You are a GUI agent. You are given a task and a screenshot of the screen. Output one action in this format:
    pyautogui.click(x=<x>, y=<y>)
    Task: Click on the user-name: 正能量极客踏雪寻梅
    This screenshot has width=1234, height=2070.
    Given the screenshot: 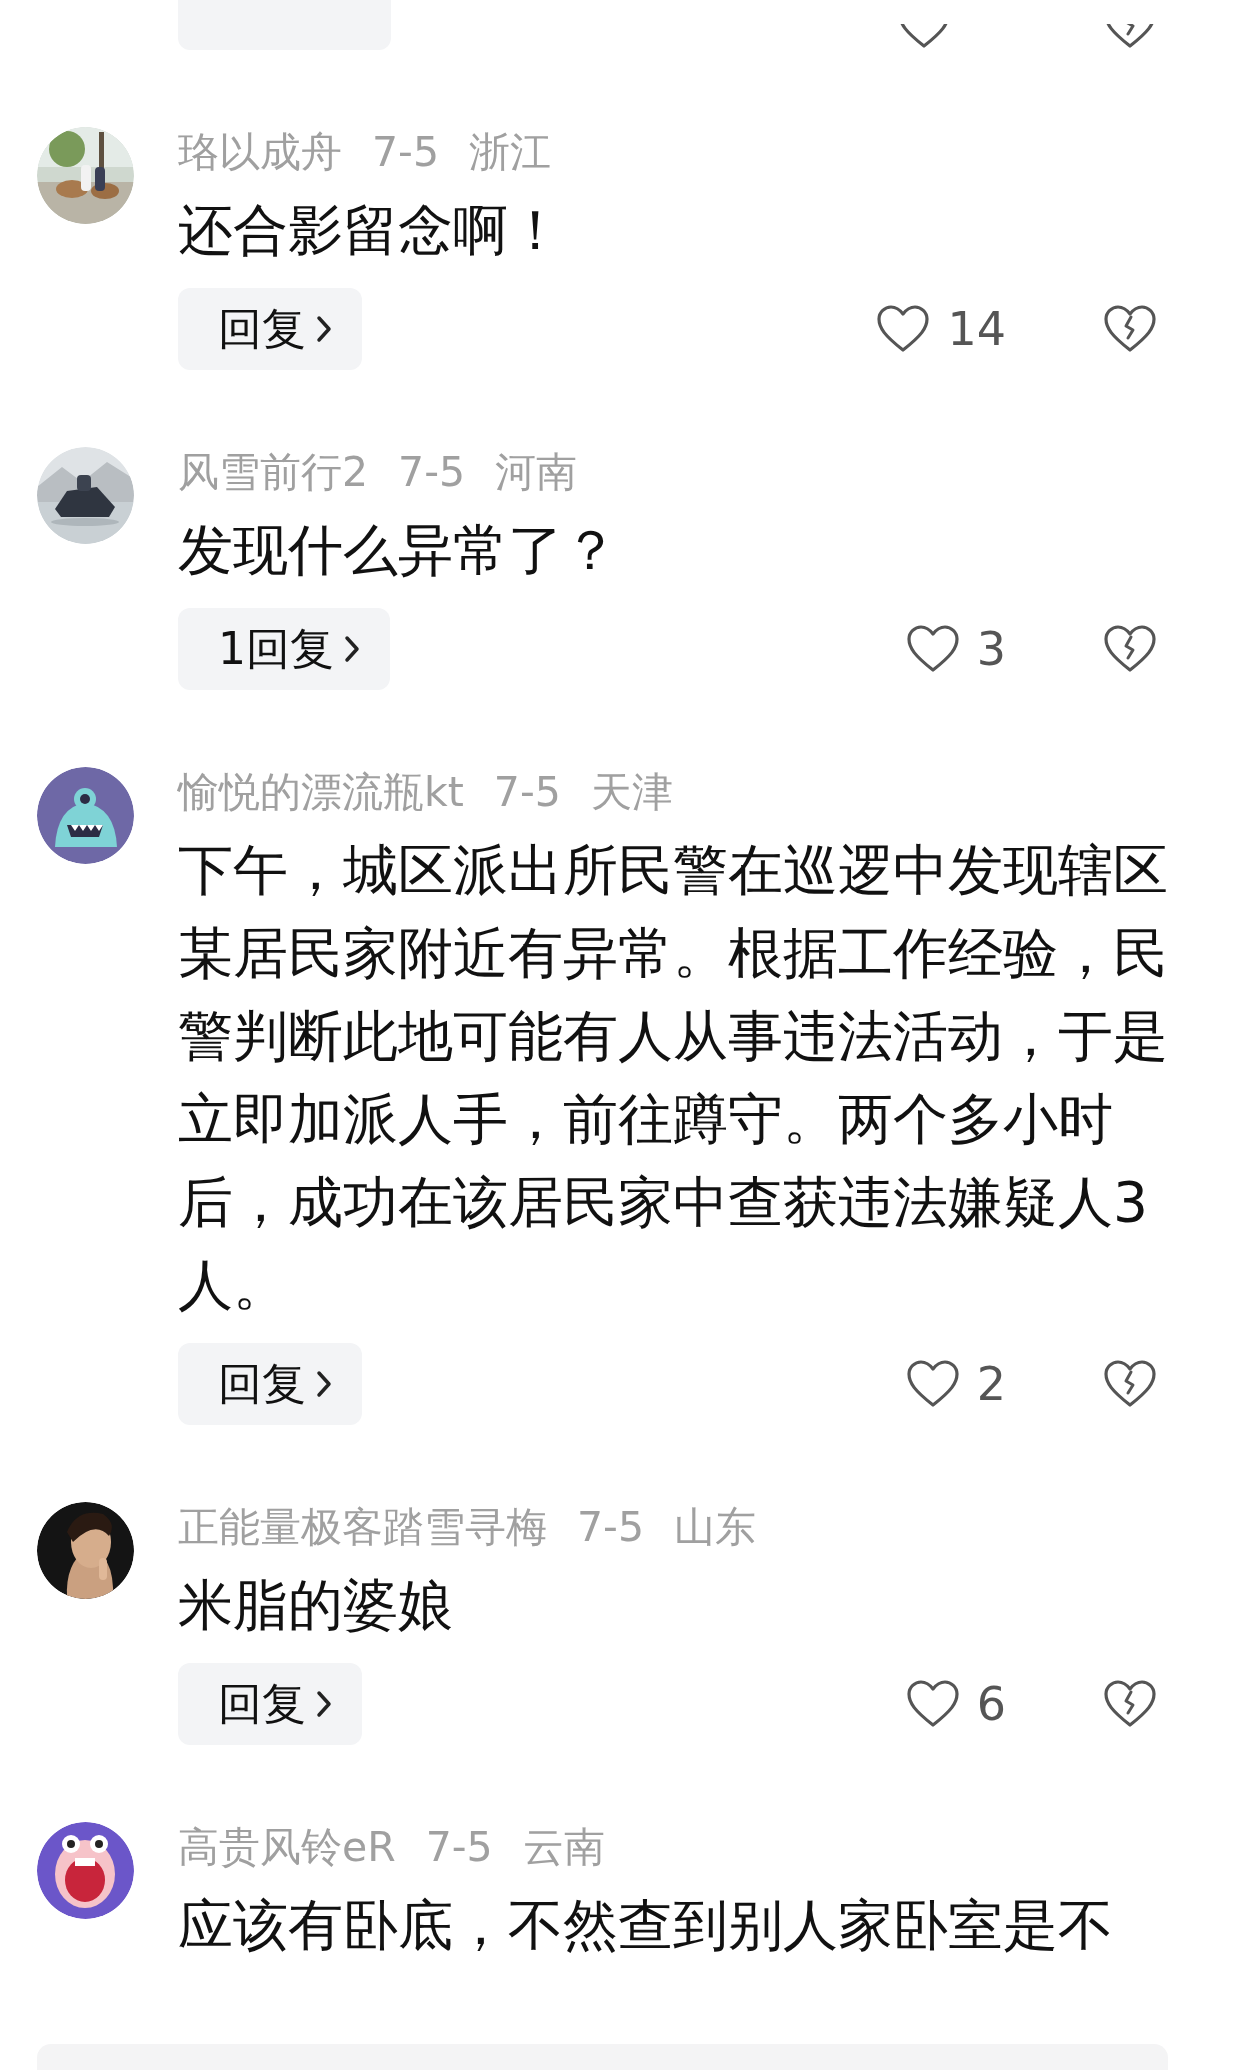 What is the action you would take?
    pyautogui.click(x=362, y=1527)
    